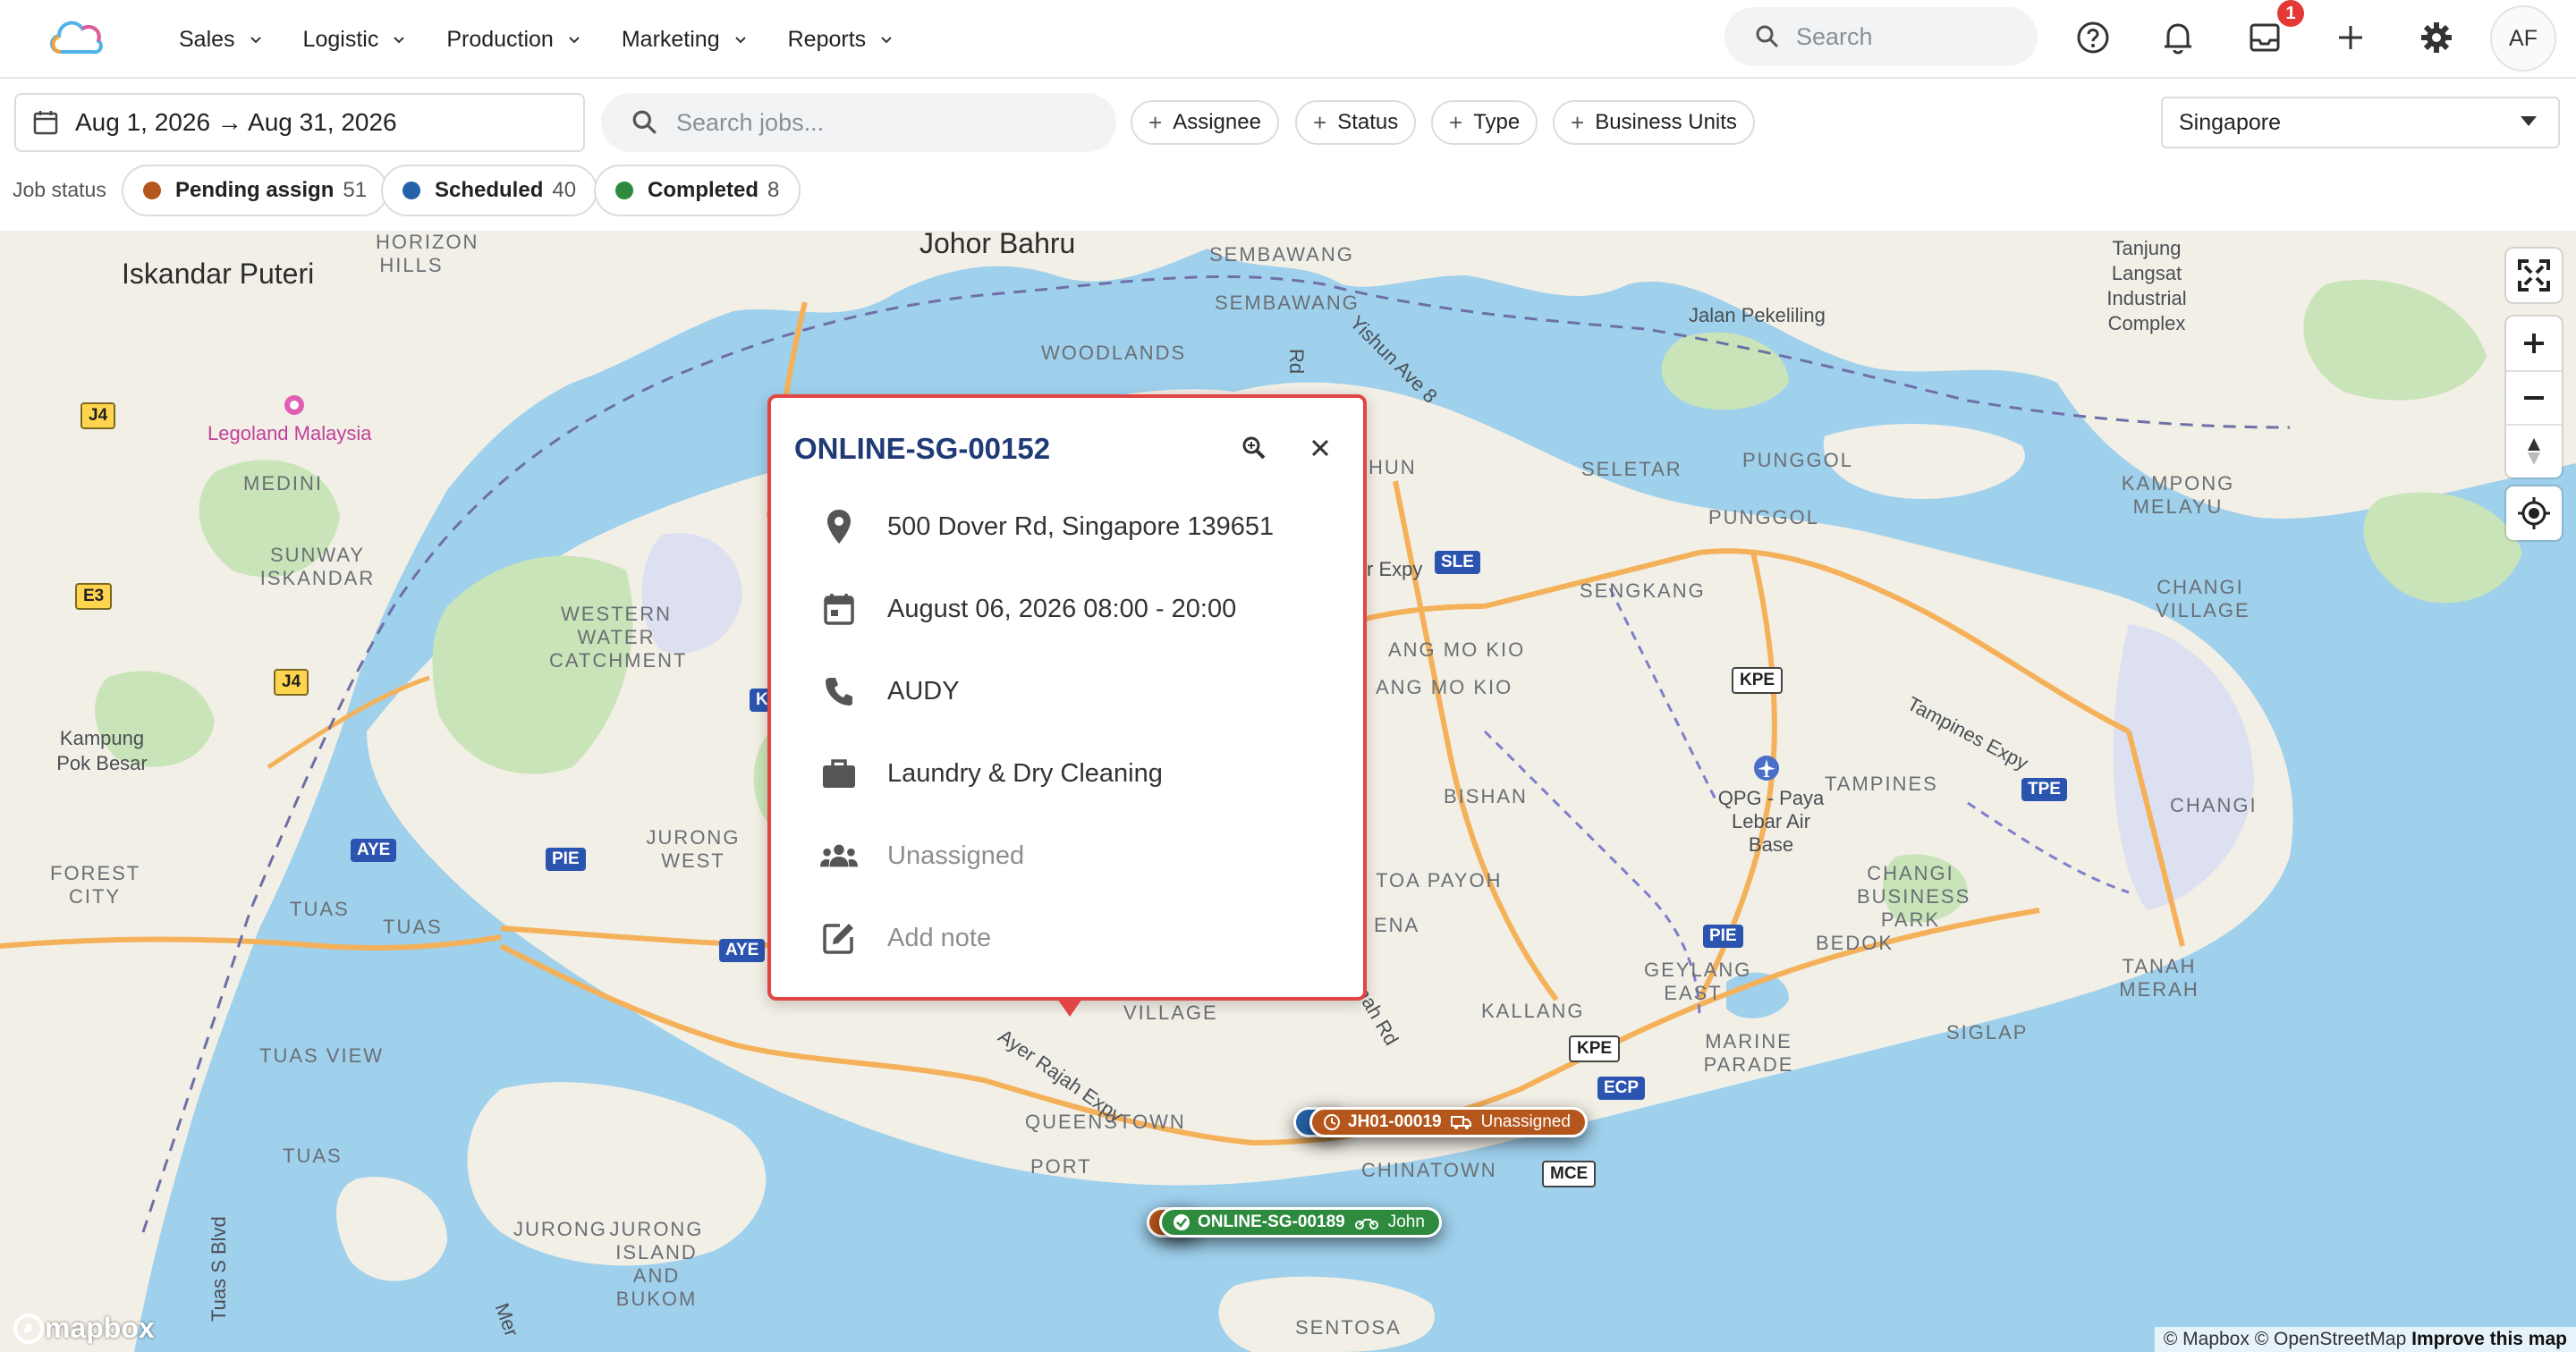  I want to click on status-scheduled-count: 40, so click(564, 190).